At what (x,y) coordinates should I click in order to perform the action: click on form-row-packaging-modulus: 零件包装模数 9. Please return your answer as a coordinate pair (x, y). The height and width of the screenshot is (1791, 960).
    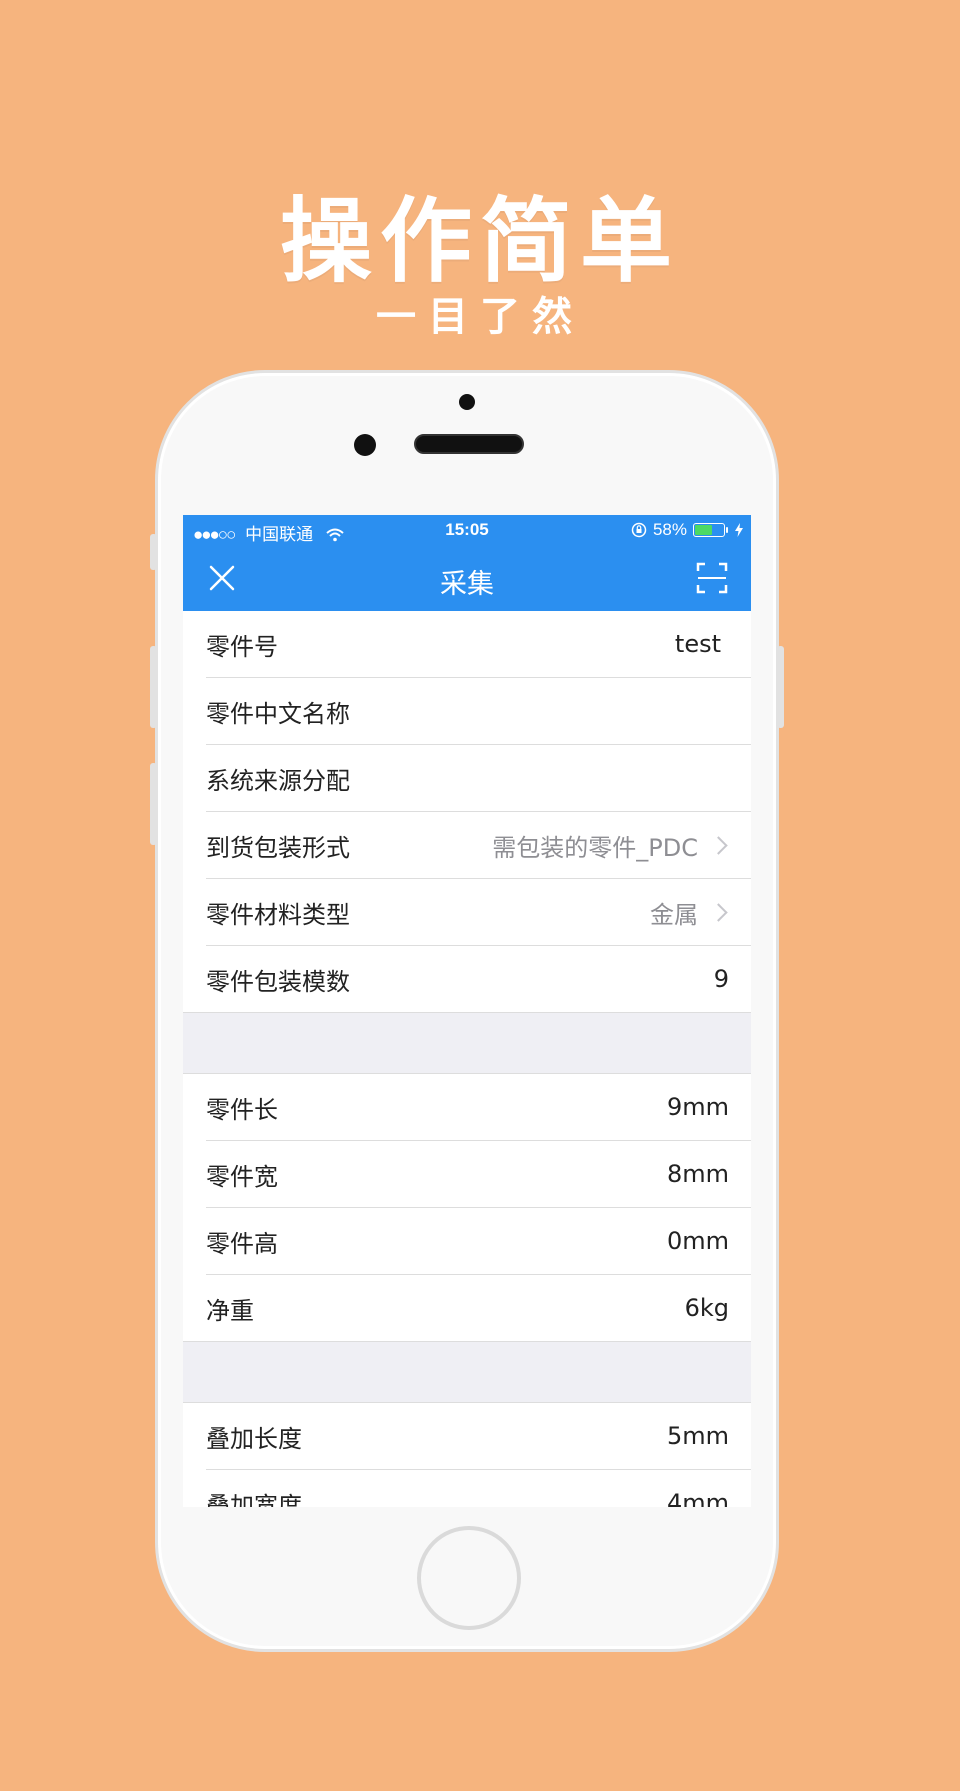
    Looking at the image, I should click on (467, 979).